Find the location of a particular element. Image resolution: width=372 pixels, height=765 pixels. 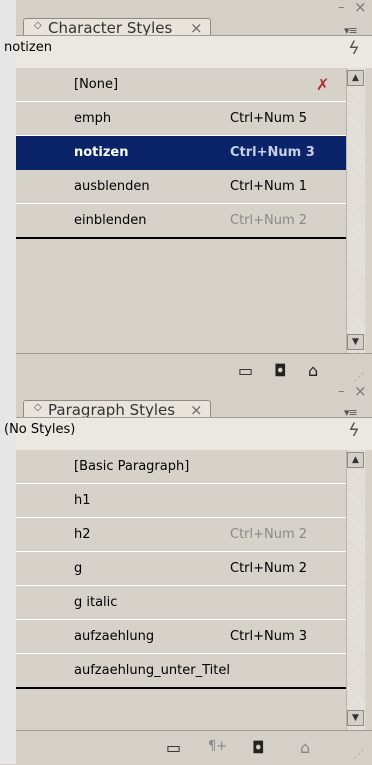

style-name: notizen is located at coordinates (101, 152).